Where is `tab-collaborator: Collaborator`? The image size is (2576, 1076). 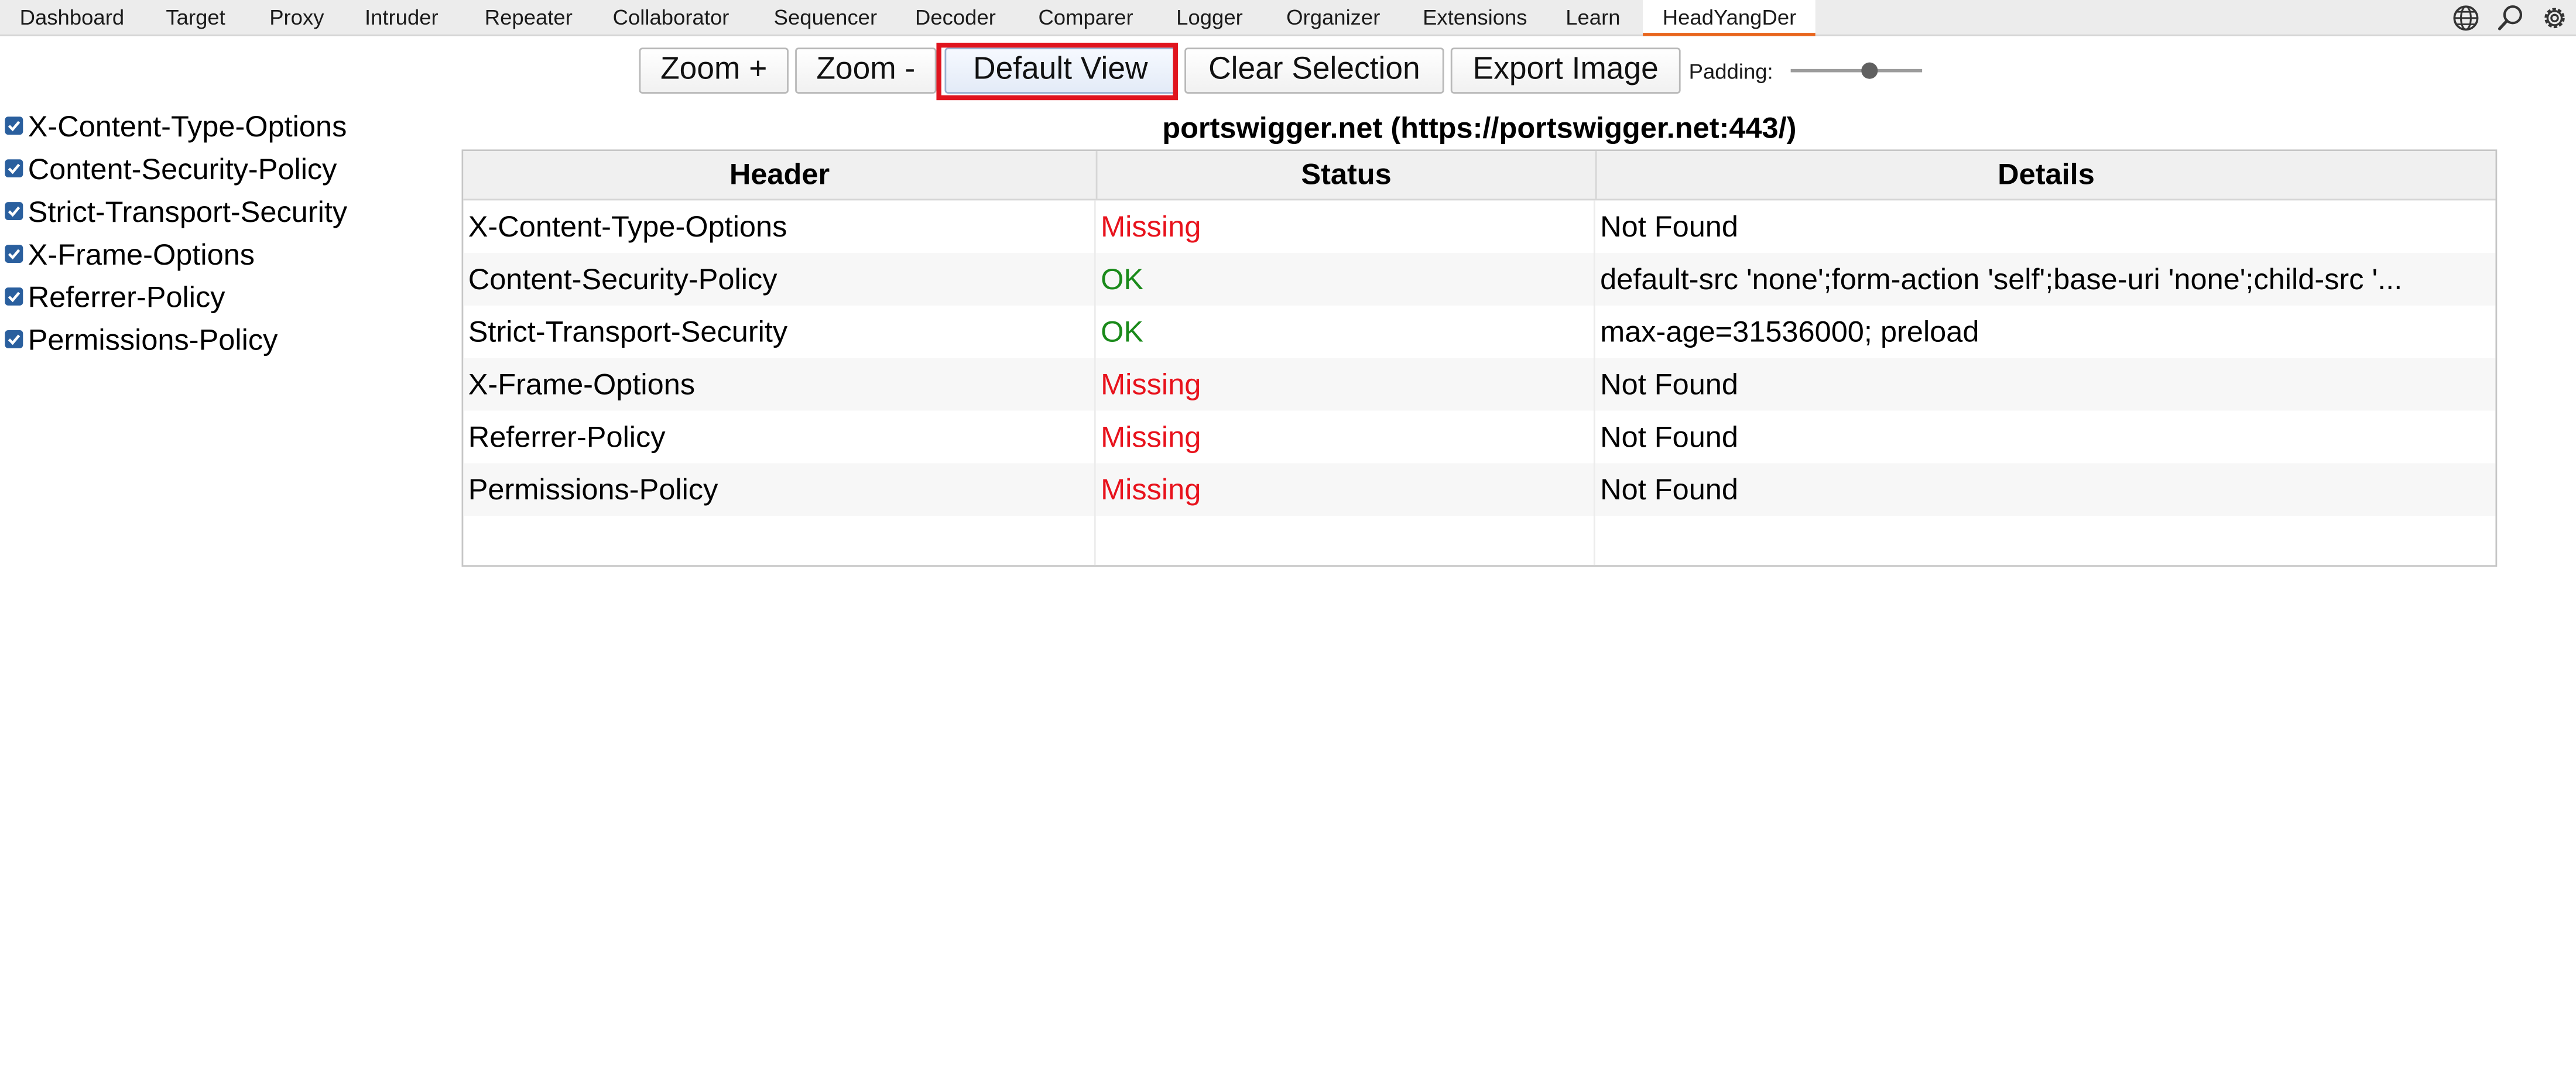 tab-collaborator: Collaborator is located at coordinates (671, 18).